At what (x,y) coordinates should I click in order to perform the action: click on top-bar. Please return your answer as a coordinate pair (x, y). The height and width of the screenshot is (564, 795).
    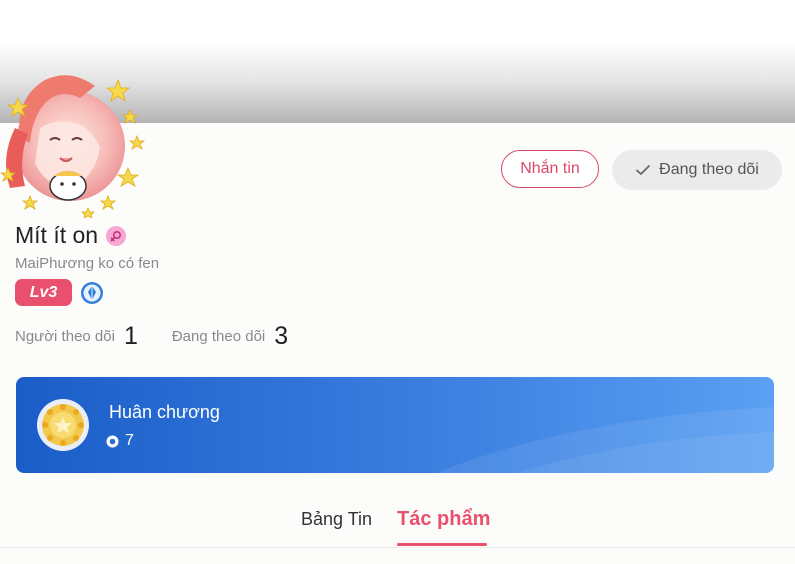
    Looking at the image, I should click on (397, 22).